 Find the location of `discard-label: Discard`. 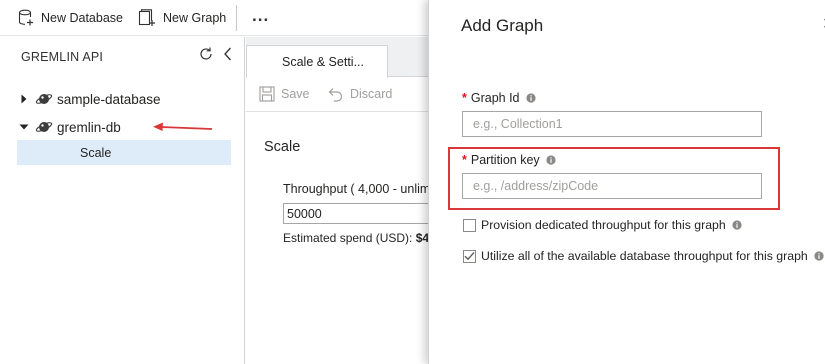

discard-label: Discard is located at coordinates (371, 94).